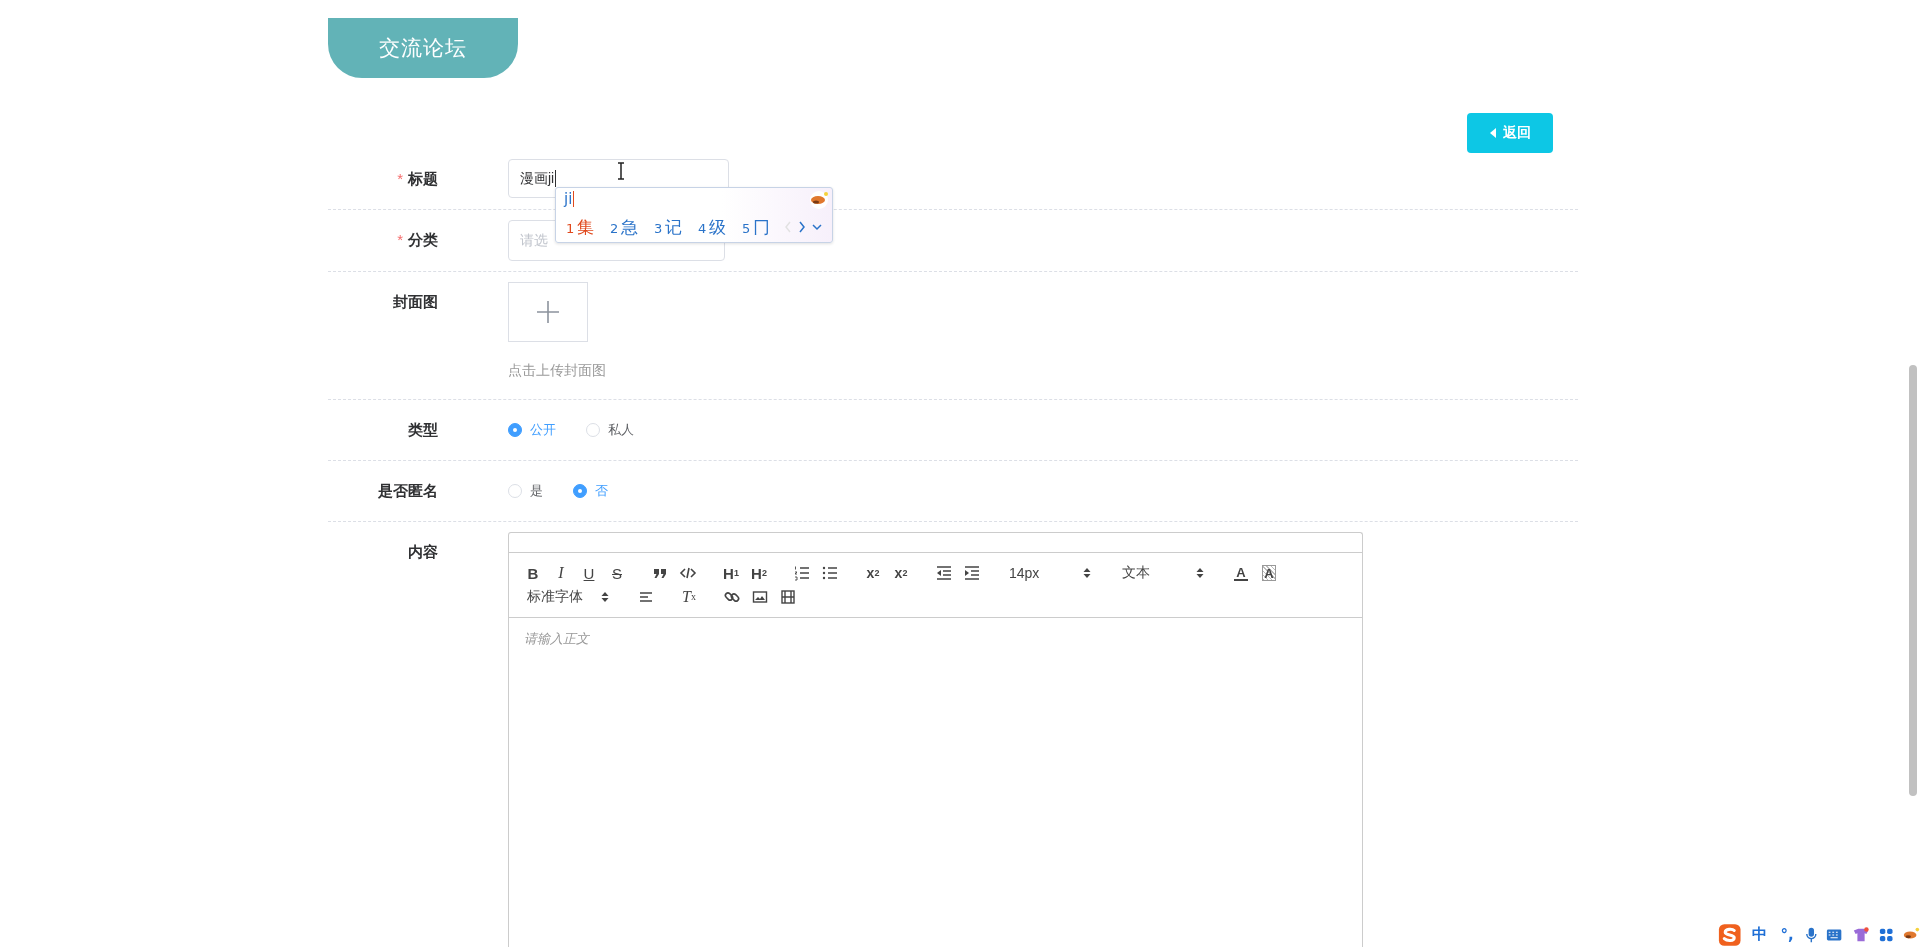  I want to click on field-label: 封面图, so click(415, 302).